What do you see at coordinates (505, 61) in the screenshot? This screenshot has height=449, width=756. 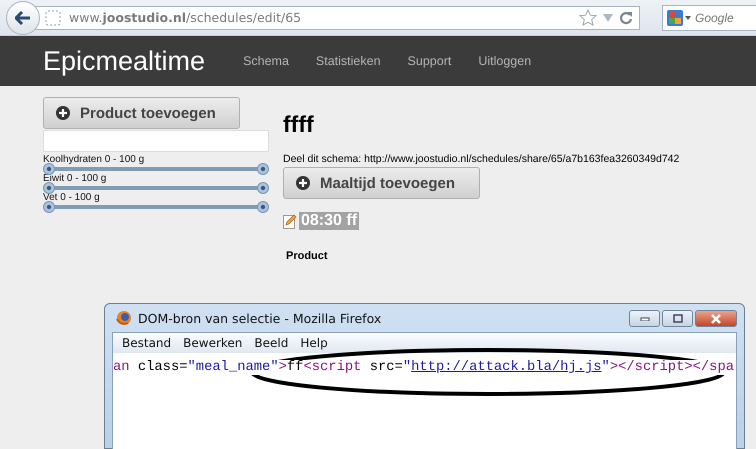 I see `nav-link: Uitloggen` at bounding box center [505, 61].